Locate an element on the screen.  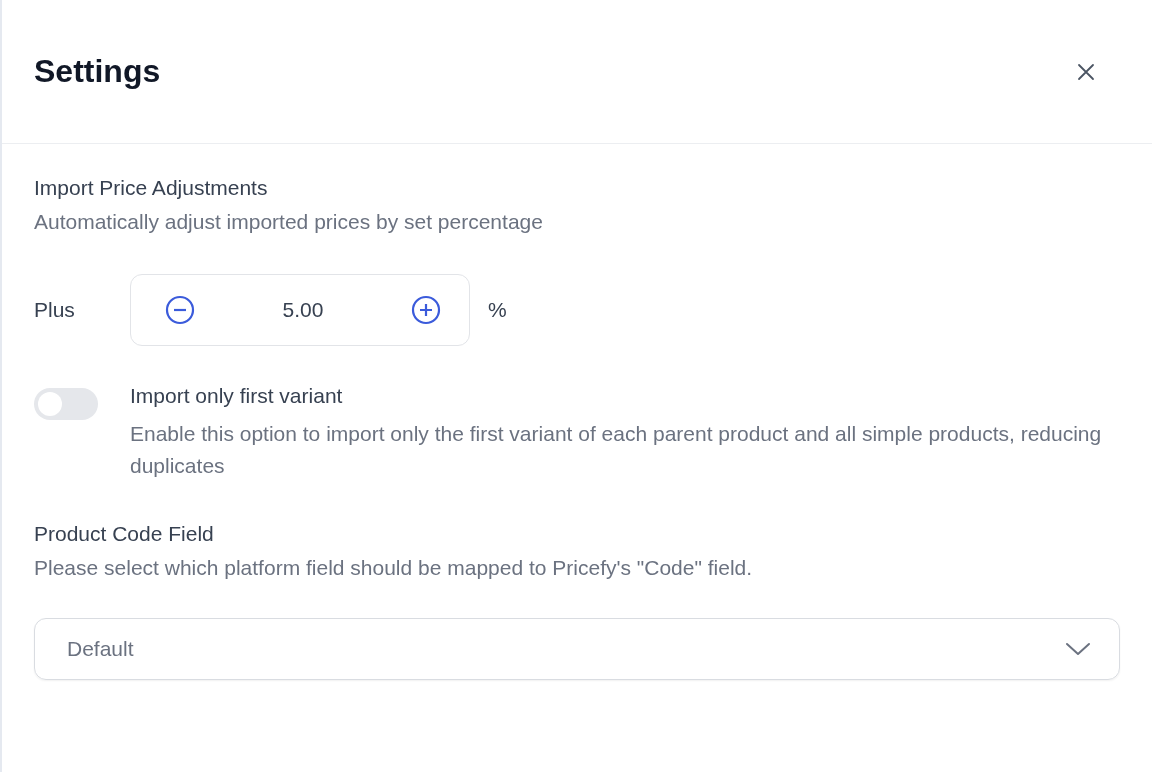
toggle-label: Import only first variant is located at coordinates (237, 396).